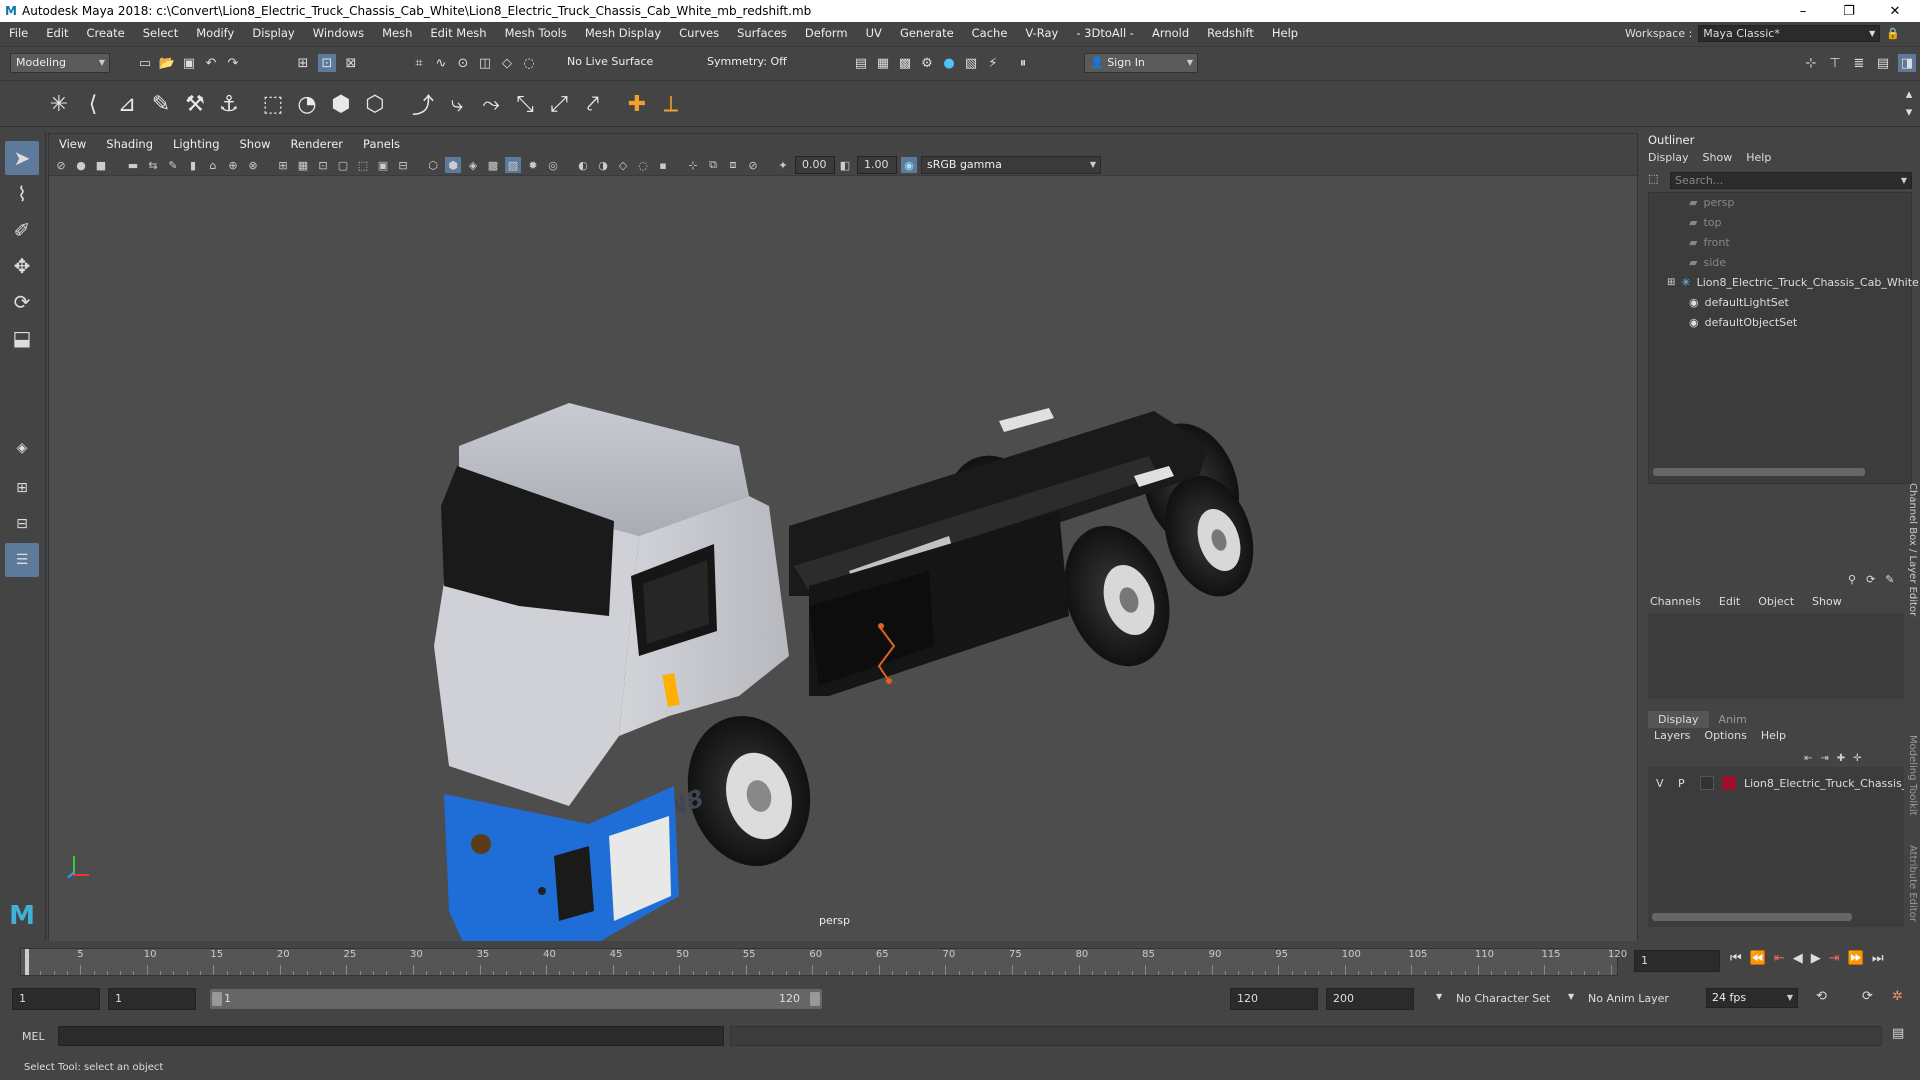  Describe the element at coordinates (1023, 63) in the screenshot. I see `pause-icon: ⏸` at that location.